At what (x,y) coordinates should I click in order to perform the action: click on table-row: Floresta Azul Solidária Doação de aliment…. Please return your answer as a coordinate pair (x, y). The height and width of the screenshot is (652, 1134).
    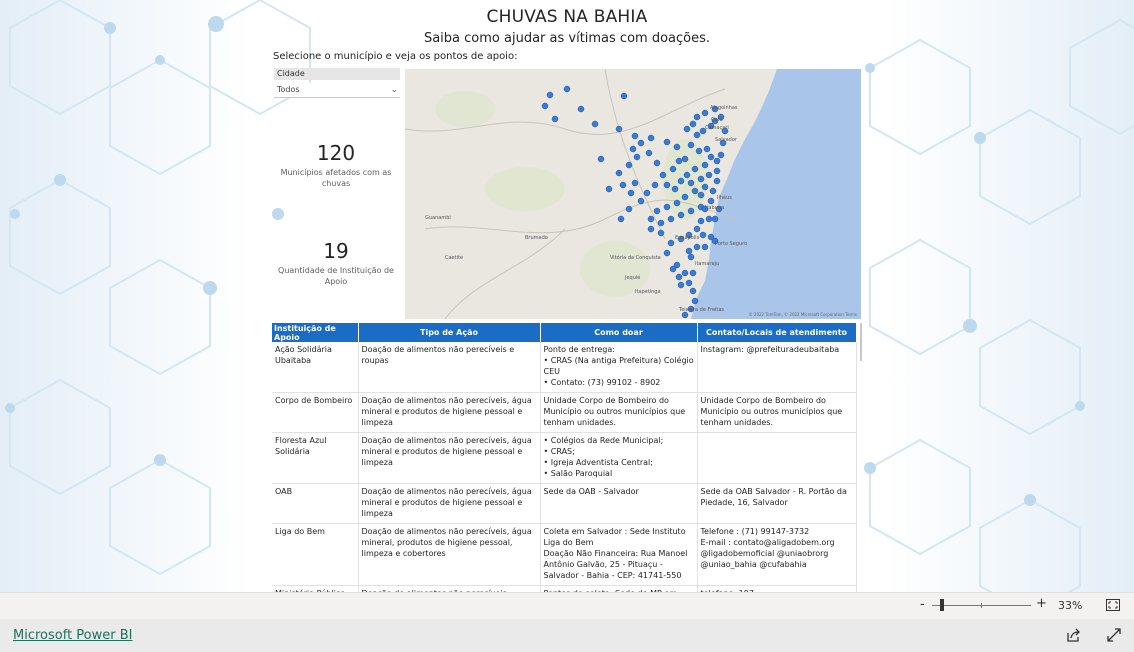
    Looking at the image, I should click on (564, 458).